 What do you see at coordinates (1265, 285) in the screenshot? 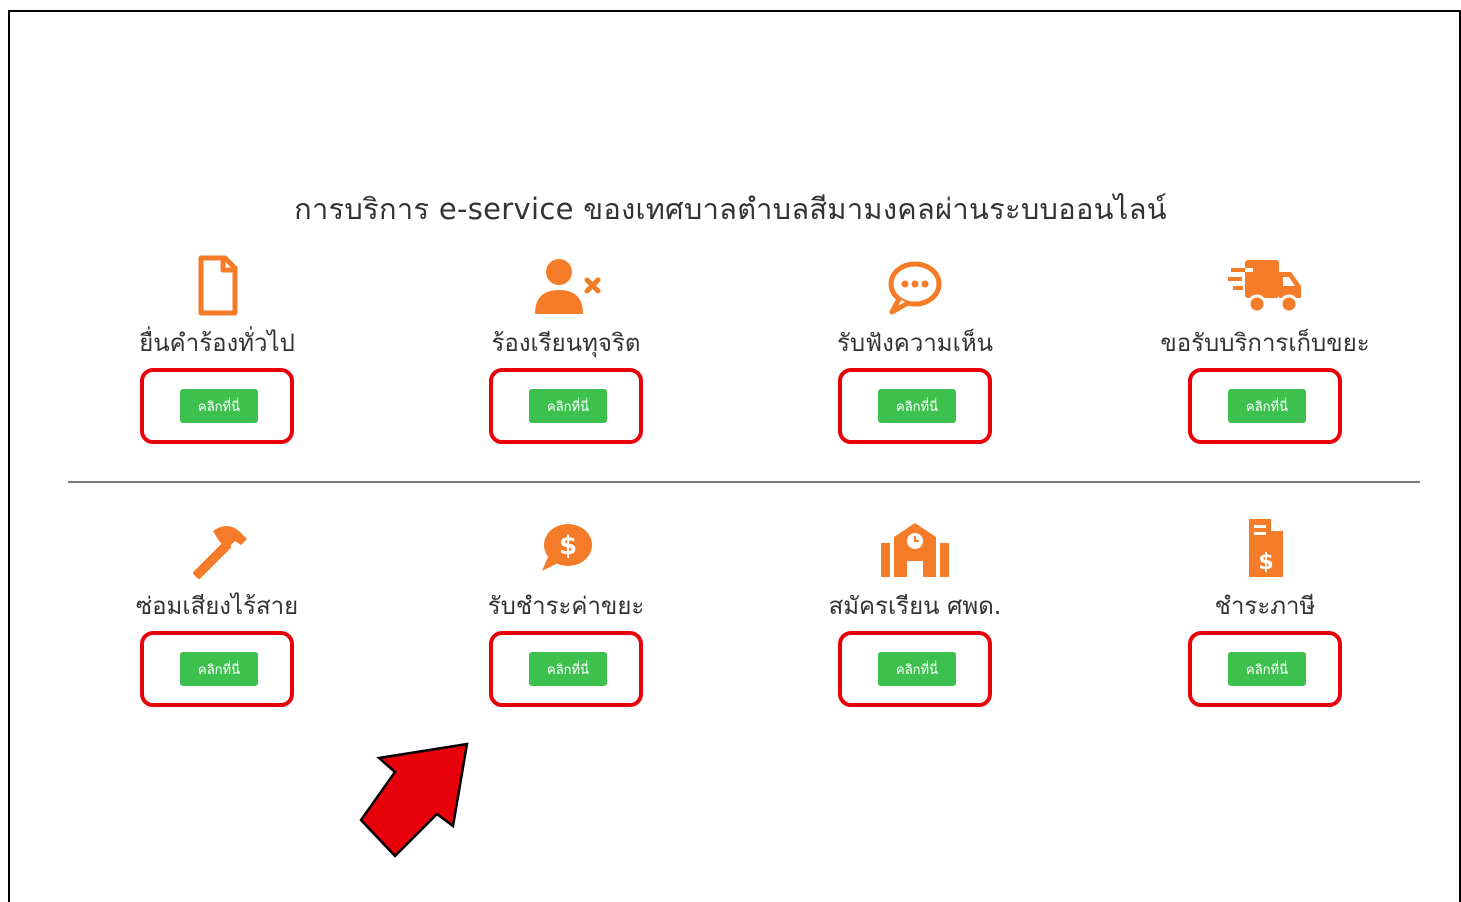
I see `truck-icon` at bounding box center [1265, 285].